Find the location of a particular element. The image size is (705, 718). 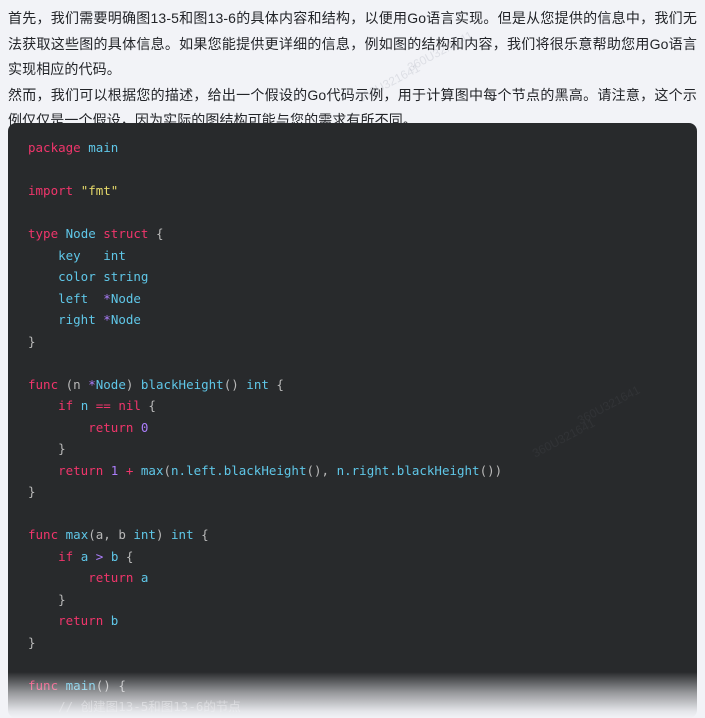

code-token: == is located at coordinates (107, 405).